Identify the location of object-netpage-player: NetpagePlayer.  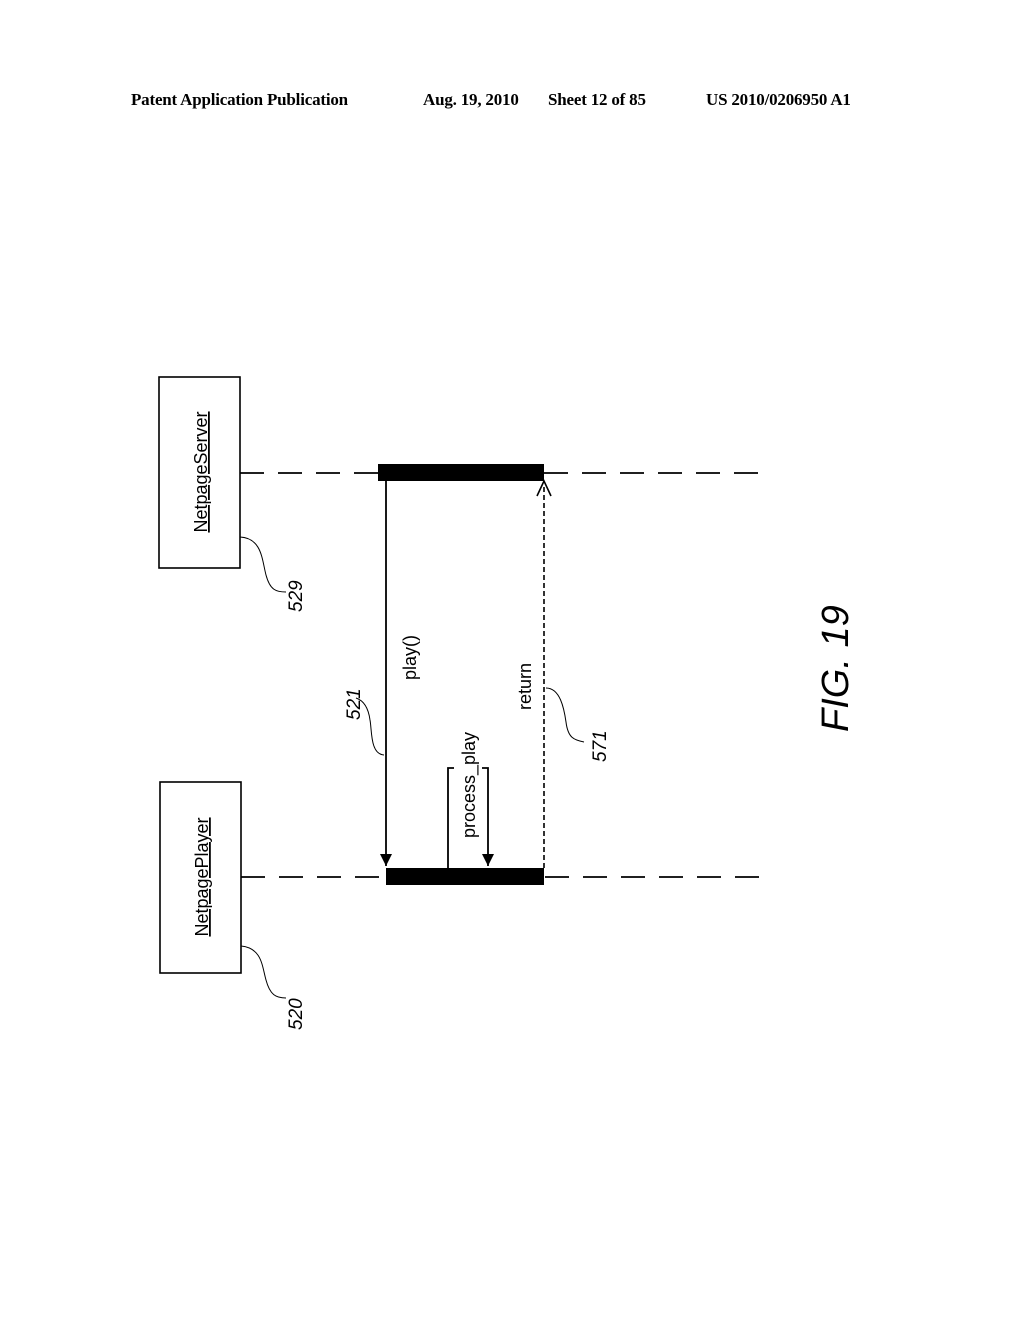
(200, 877).